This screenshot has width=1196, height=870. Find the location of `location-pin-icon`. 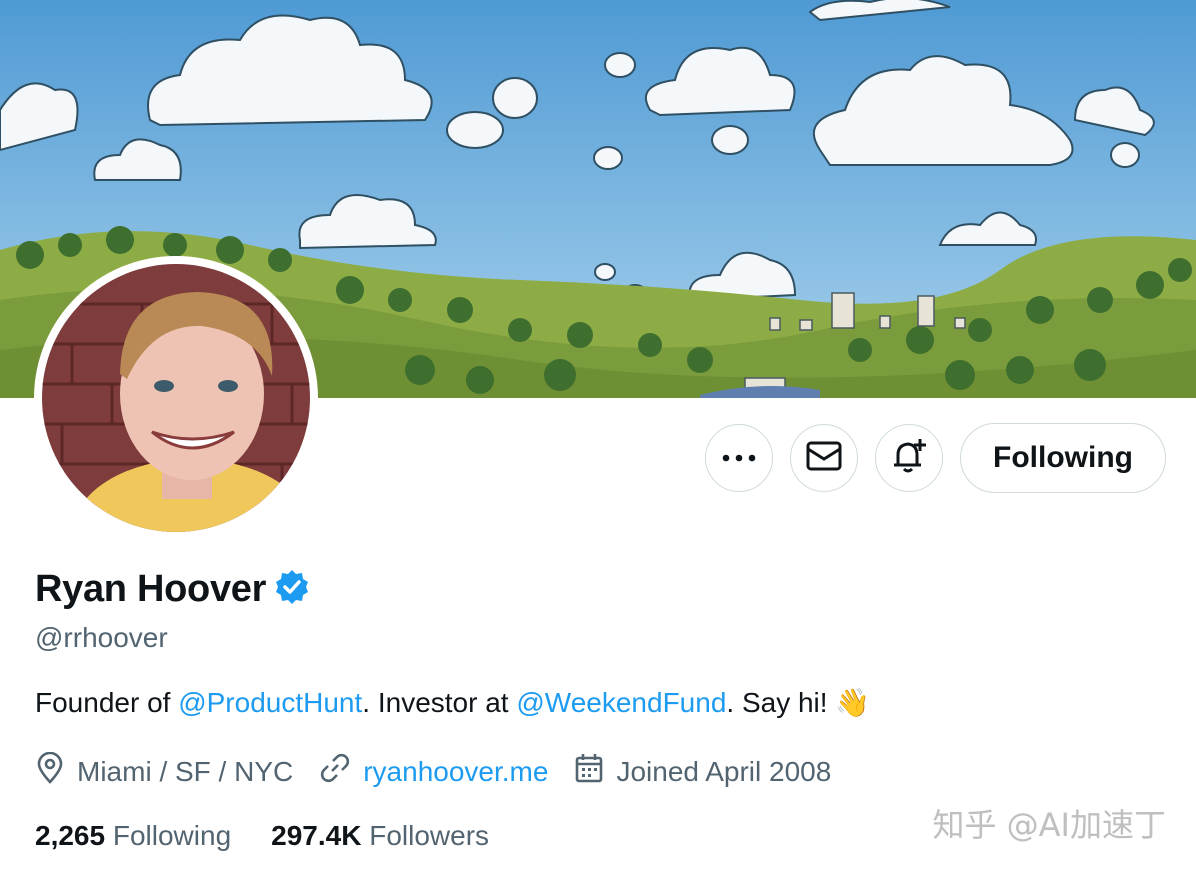

location-pin-icon is located at coordinates (56, 771).